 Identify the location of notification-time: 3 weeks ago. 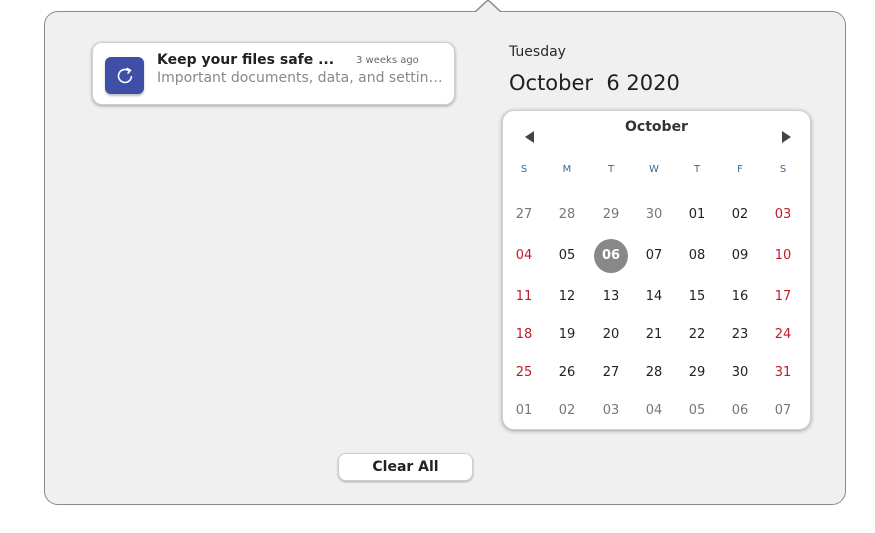
(387, 60).